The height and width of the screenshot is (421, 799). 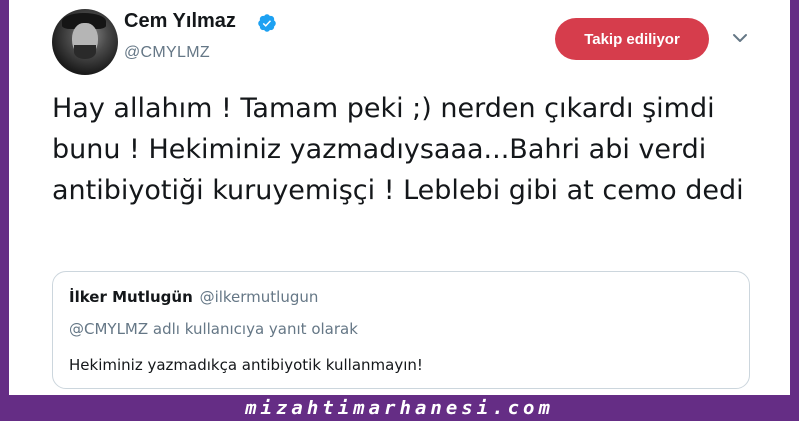 I want to click on chevron-down-icon, so click(x=740, y=38).